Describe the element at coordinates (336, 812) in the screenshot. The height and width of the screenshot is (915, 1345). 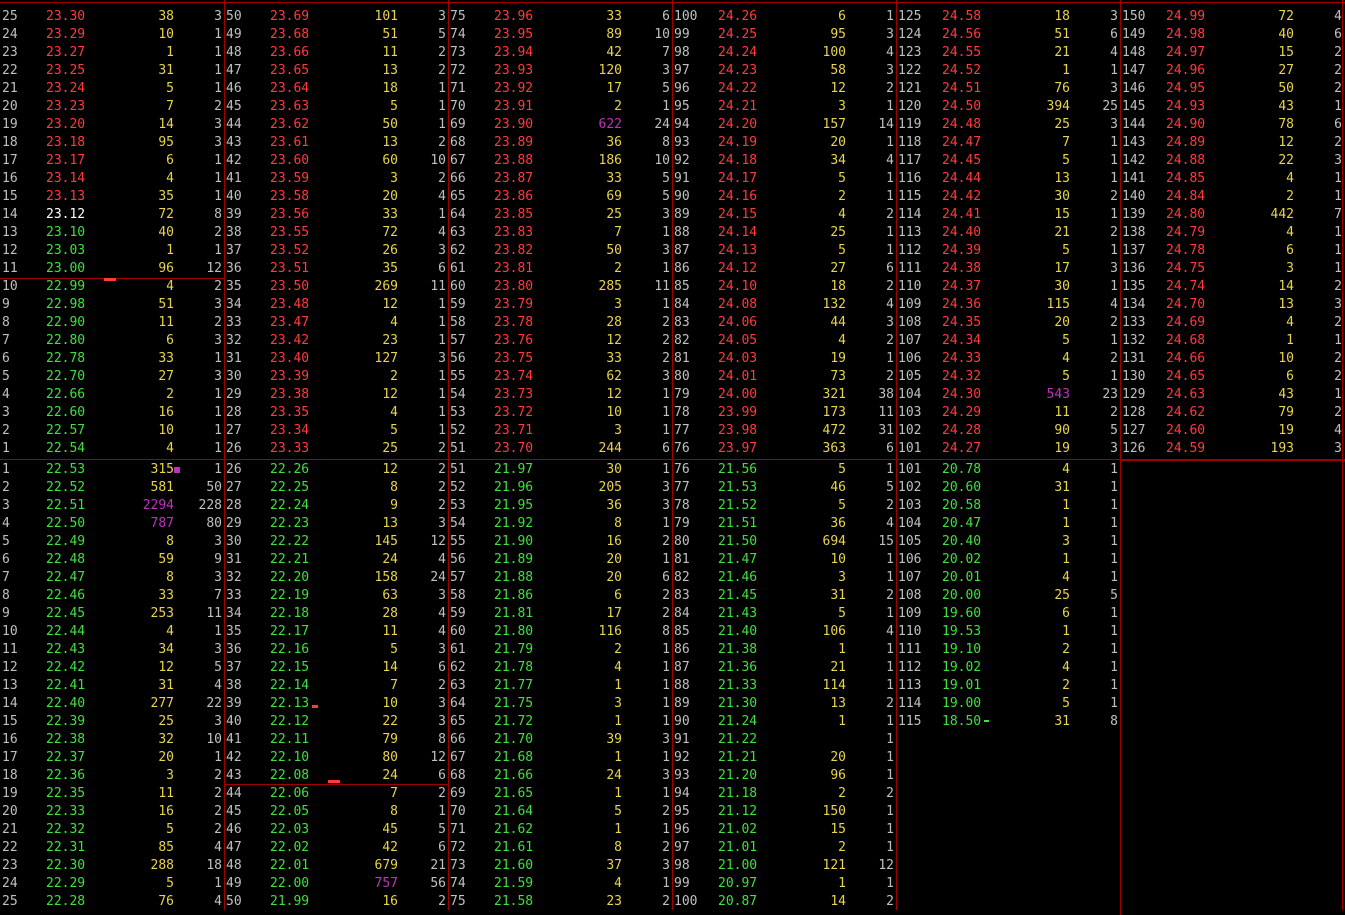
I see `price-row: 45 22.05 8 1` at that location.